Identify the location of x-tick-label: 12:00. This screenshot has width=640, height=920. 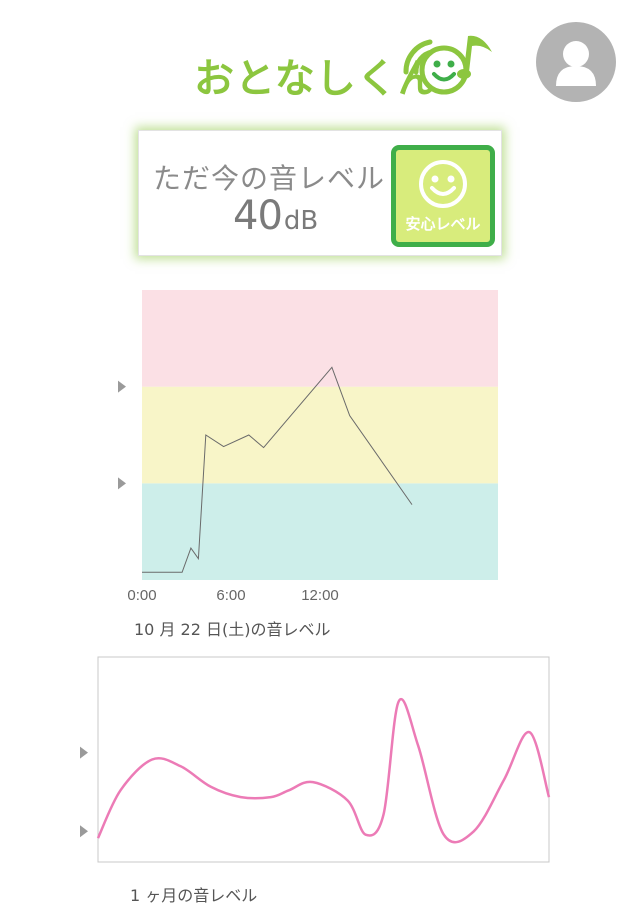
(320, 595).